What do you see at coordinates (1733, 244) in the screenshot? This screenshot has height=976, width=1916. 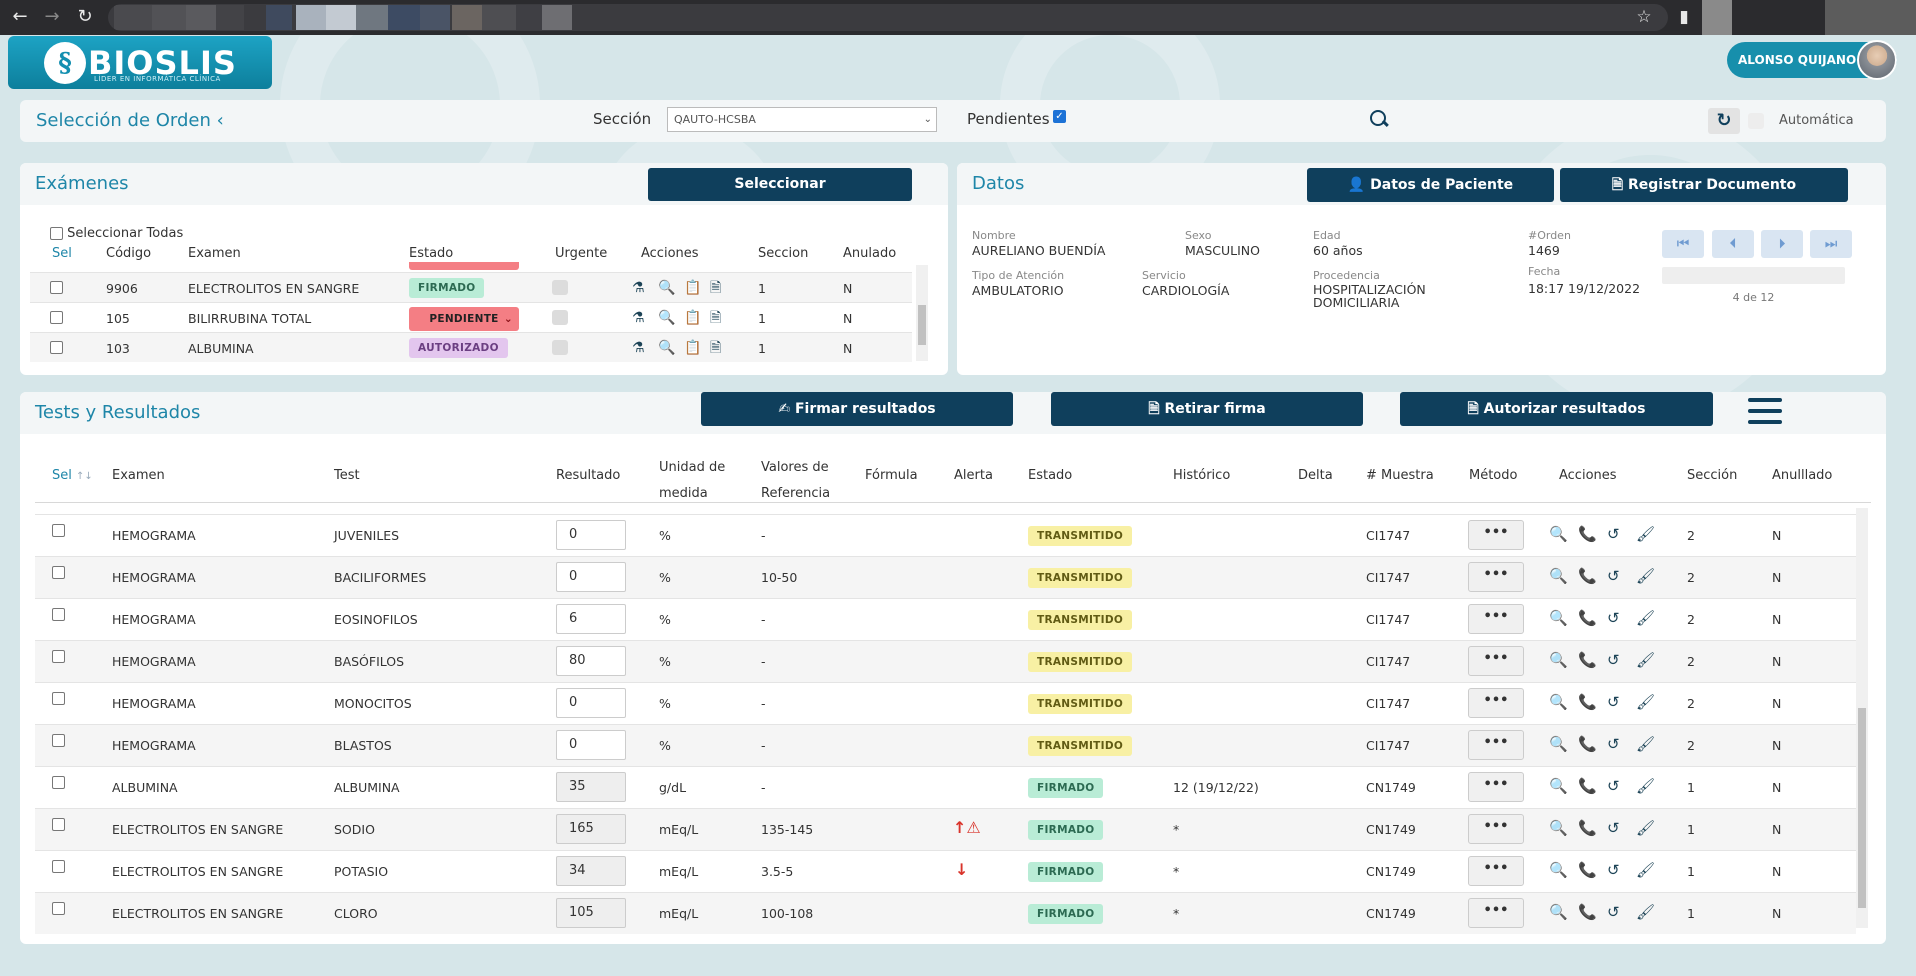 I see `prev-page-icon: ⏴` at bounding box center [1733, 244].